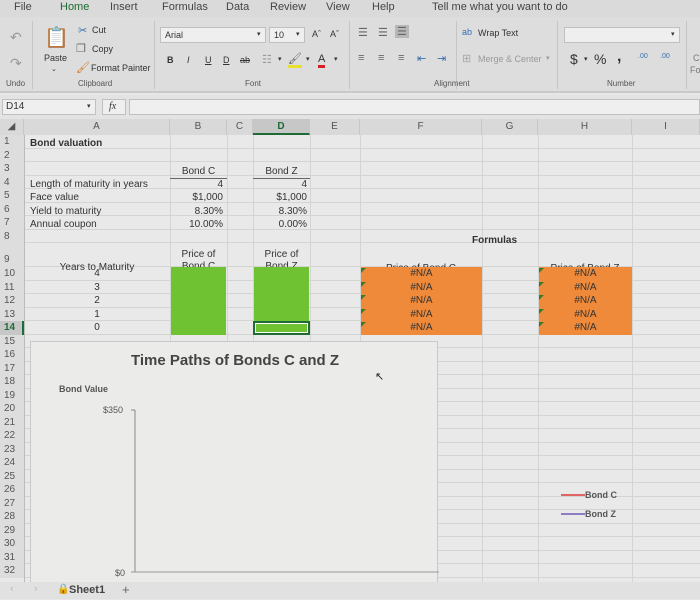 Image resolution: width=700 pixels, height=600 pixels. I want to click on row-header-6: 6, so click(12, 209).